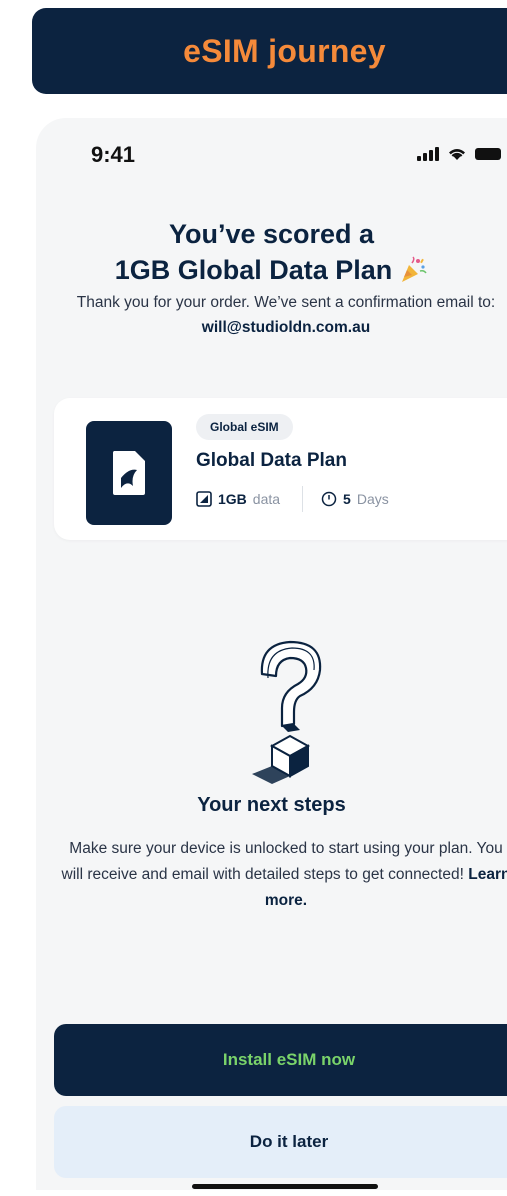 Image resolution: width=507 pixels, height=1196 pixels. I want to click on home-indicator, so click(285, 1186).